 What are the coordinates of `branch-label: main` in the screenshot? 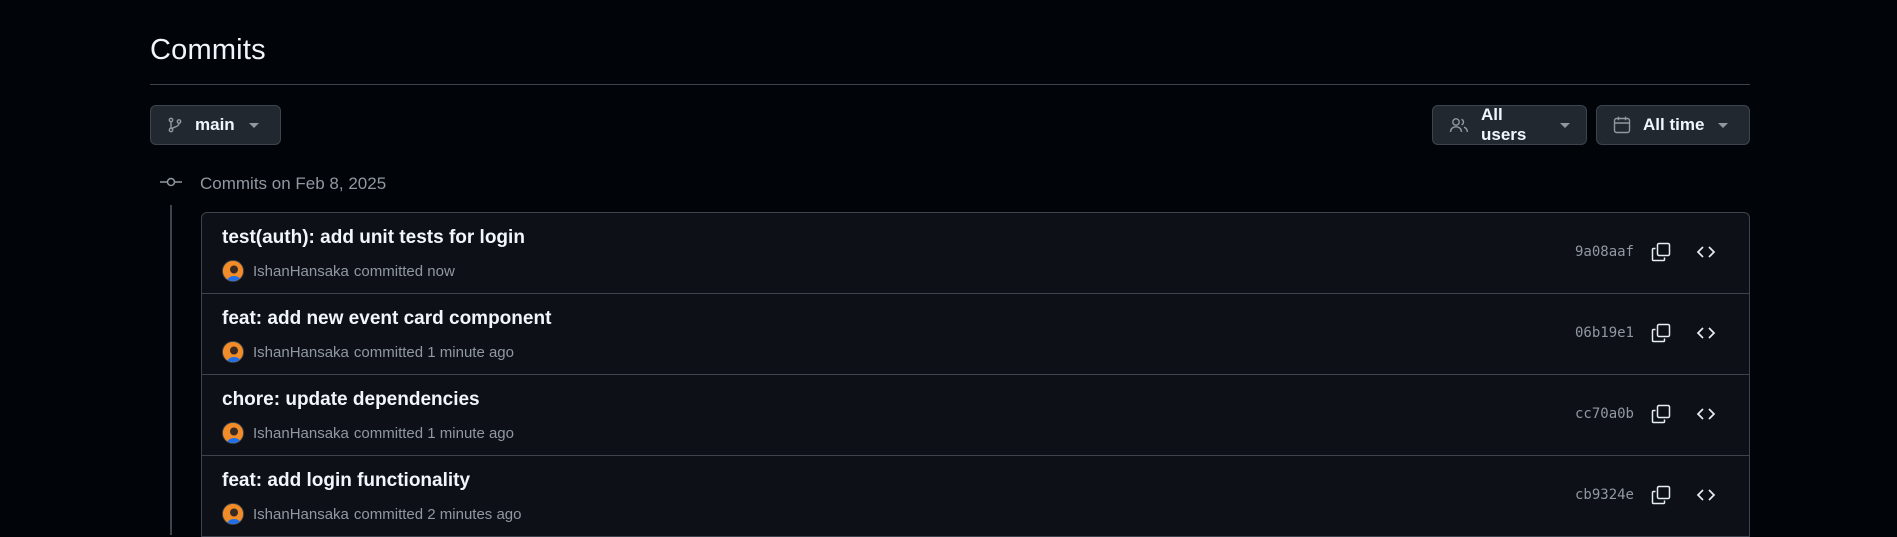 It's located at (215, 124).